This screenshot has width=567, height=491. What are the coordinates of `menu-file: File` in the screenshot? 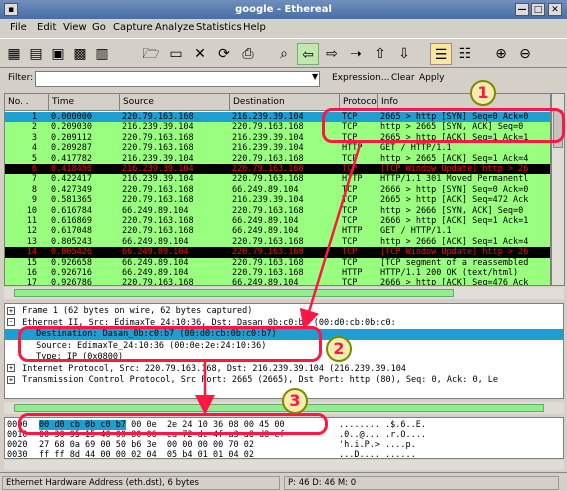 It's located at (18, 27).